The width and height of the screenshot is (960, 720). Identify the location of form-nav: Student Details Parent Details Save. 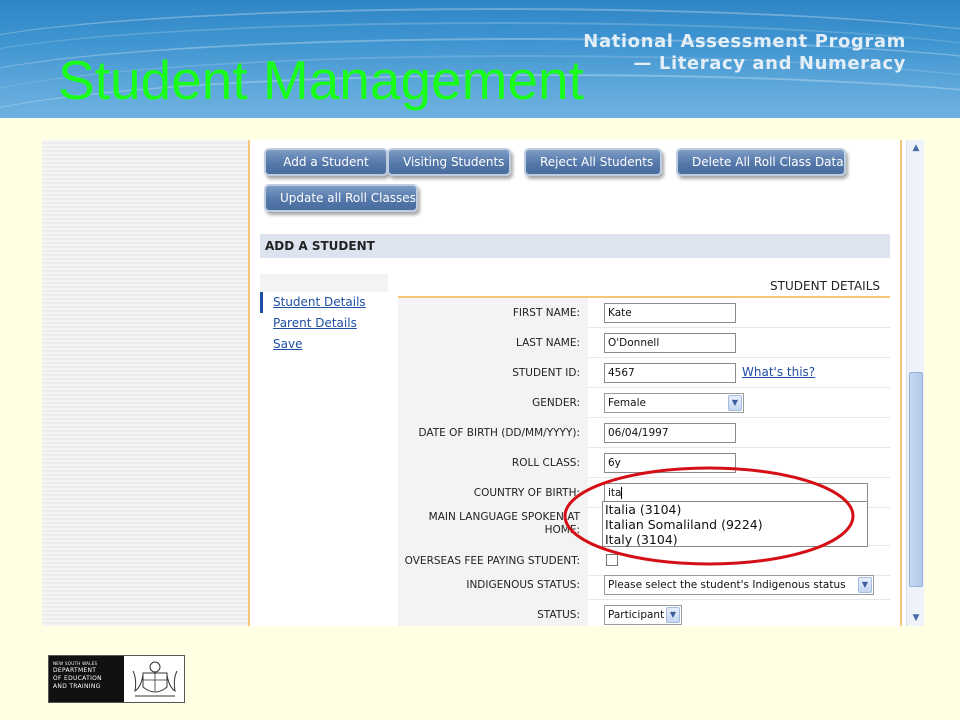
(324, 314).